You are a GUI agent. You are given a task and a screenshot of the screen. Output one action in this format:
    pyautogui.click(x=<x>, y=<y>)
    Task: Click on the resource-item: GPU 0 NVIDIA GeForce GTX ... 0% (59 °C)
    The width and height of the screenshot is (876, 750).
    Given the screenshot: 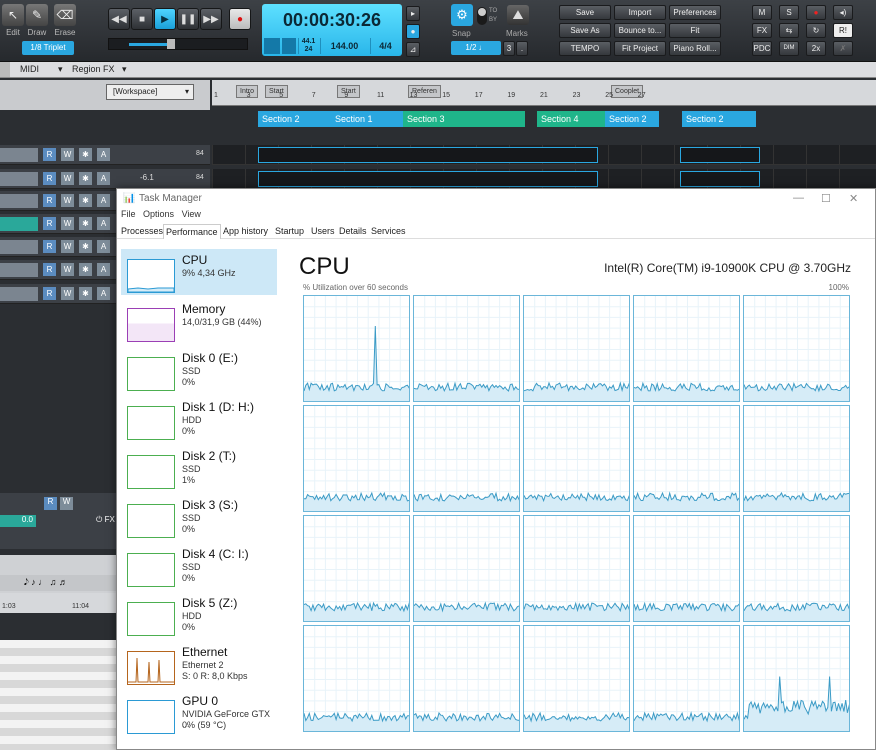 What is the action you would take?
    pyautogui.click(x=199, y=713)
    